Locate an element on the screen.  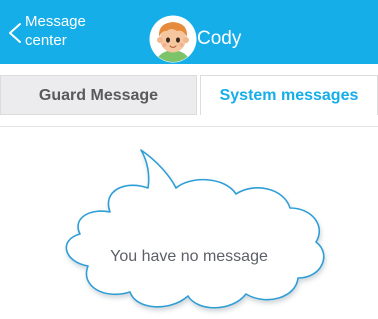
chevron-left-icon is located at coordinates (15, 33).